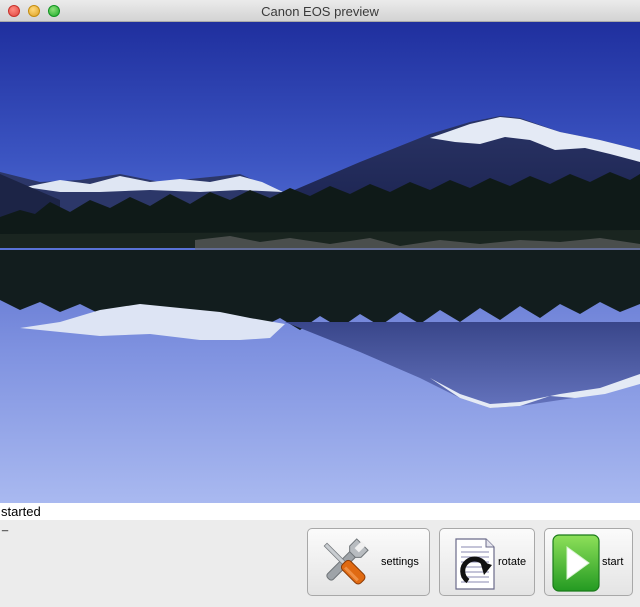 The image size is (640, 607). I want to click on start-label: start, so click(613, 562).